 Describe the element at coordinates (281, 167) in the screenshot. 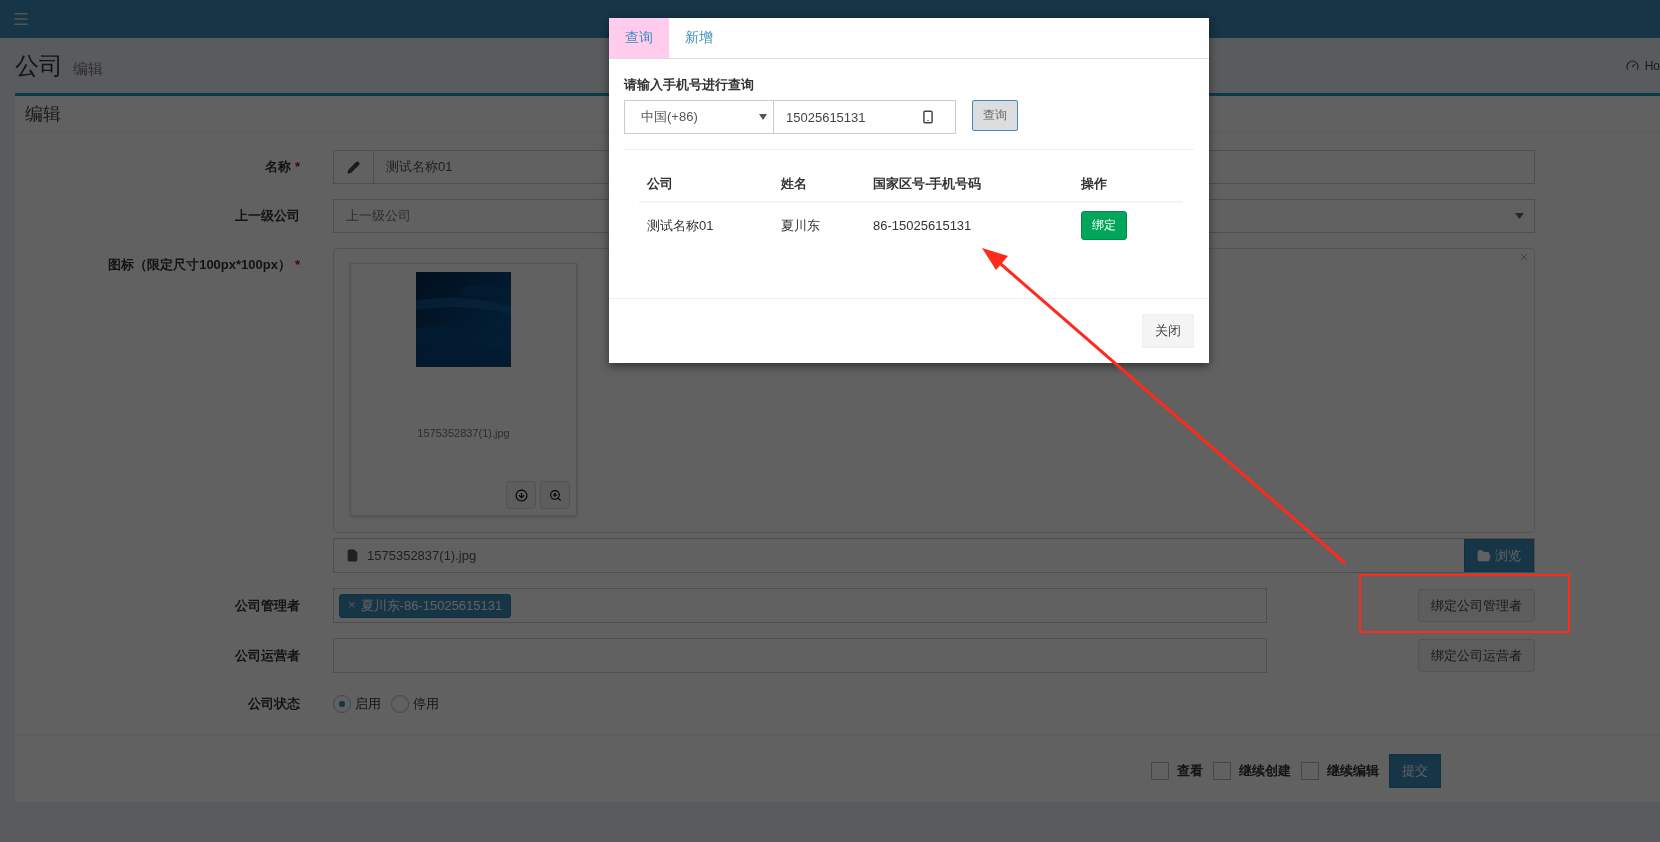

I see `field-label: 名称 *` at that location.